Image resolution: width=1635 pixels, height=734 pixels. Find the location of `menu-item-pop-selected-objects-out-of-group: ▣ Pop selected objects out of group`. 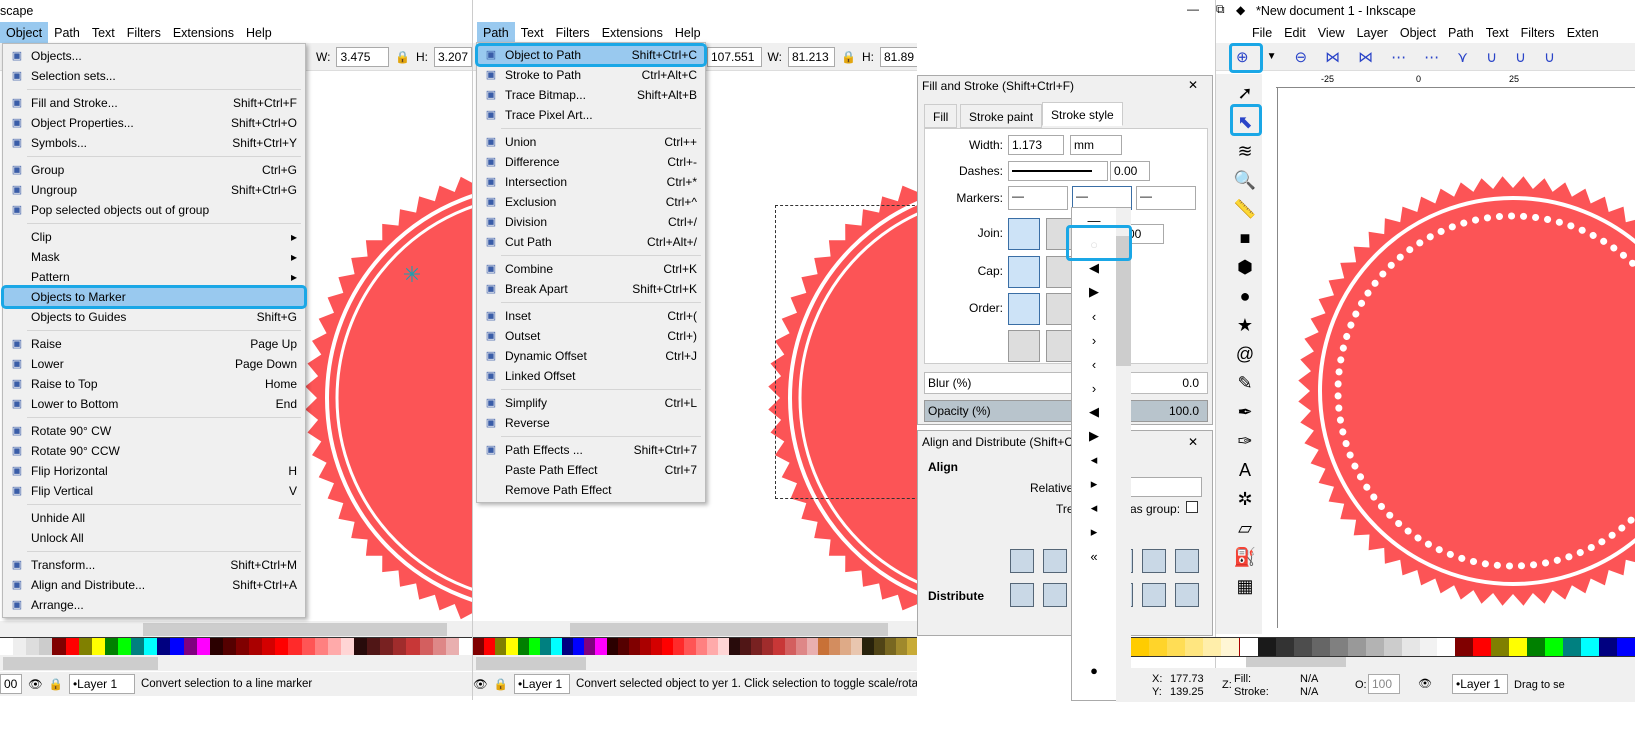

menu-item-pop-selected-objects-out-of-group: ▣ Pop selected objects out of group is located at coordinates (154, 210).